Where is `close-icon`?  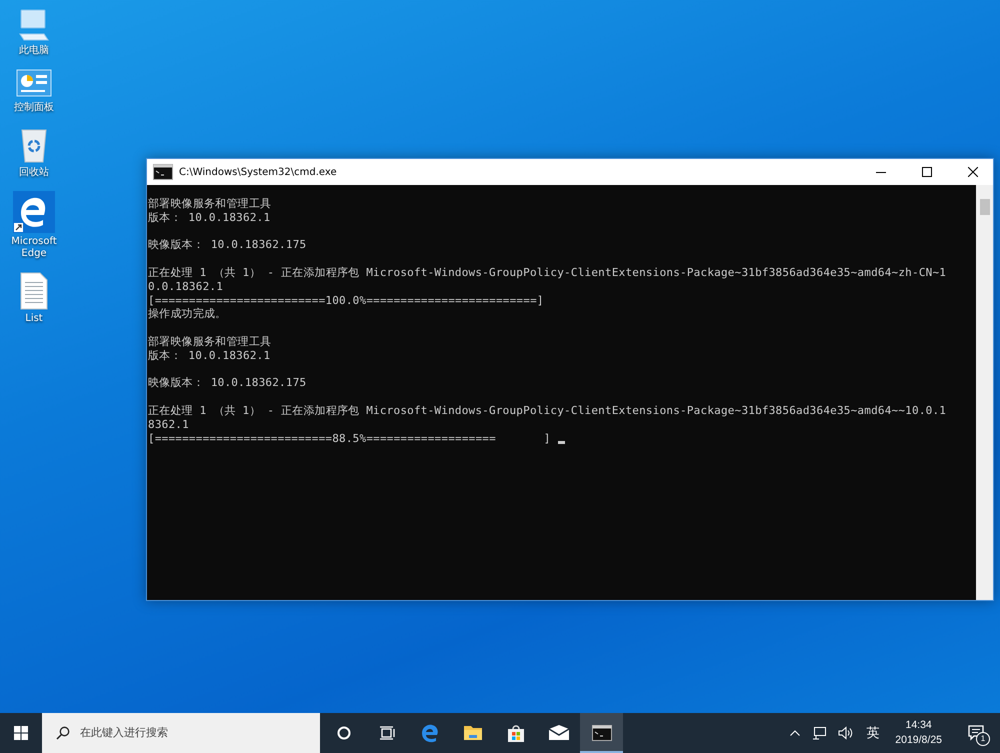
close-icon is located at coordinates (973, 172).